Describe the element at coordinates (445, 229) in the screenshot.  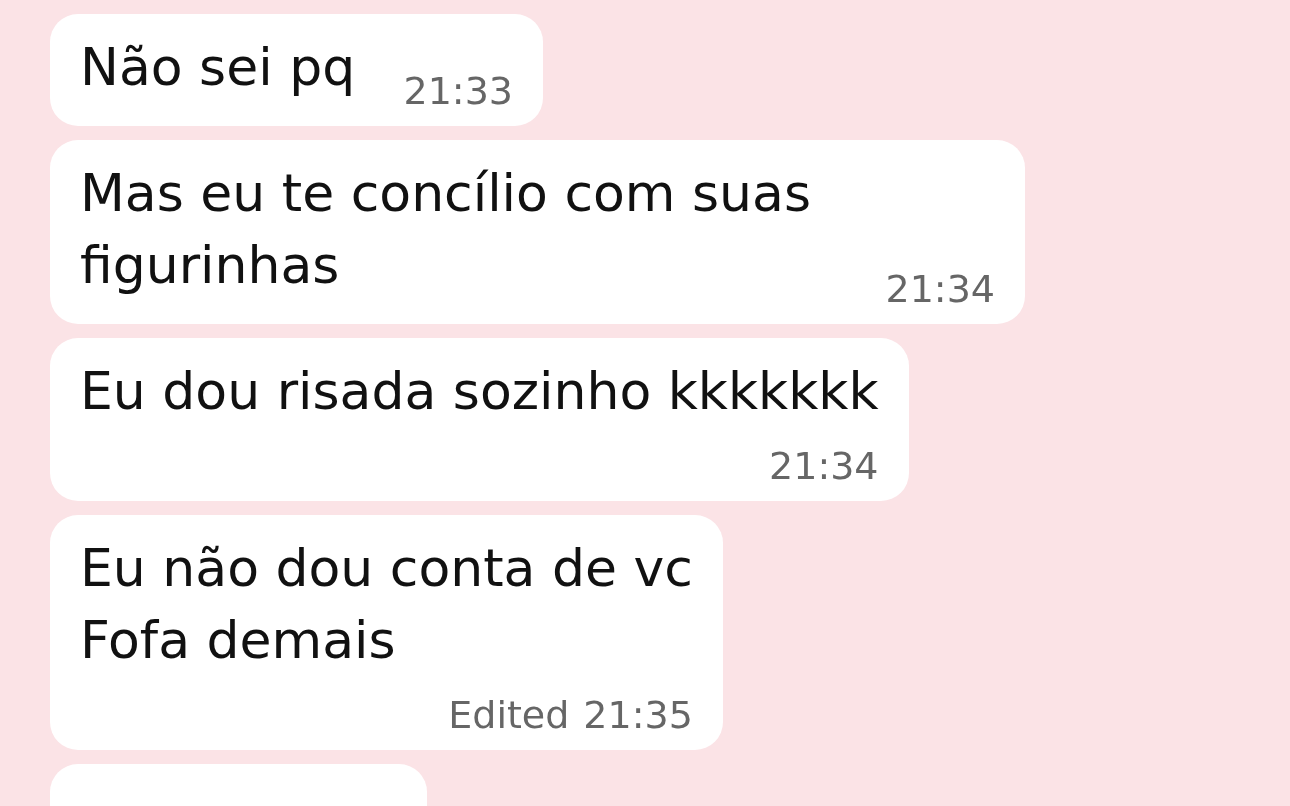
I see `message-text: Mas eu te concílio com suas figurinhas` at that location.